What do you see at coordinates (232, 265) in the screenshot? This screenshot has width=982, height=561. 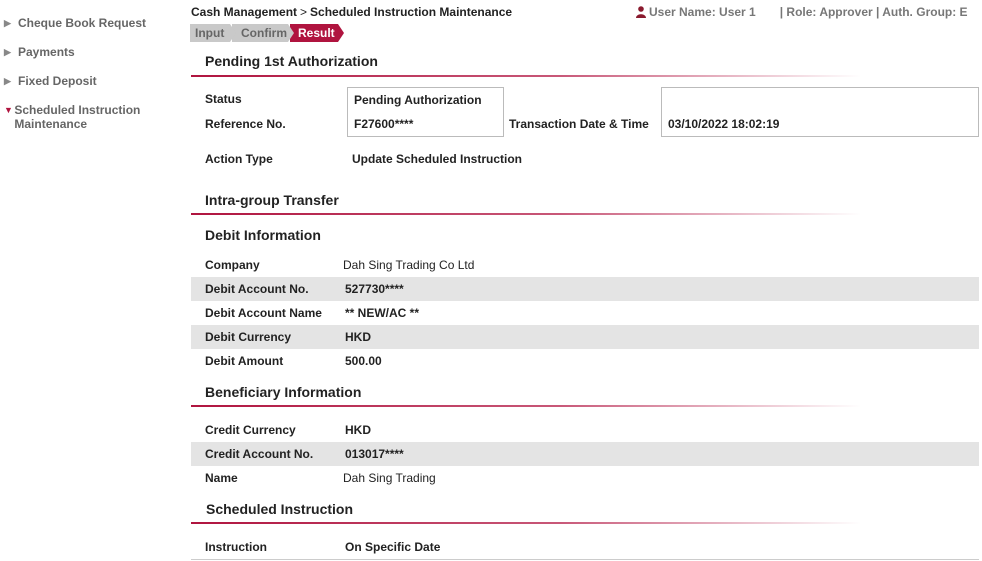 I see `company-label: Company` at bounding box center [232, 265].